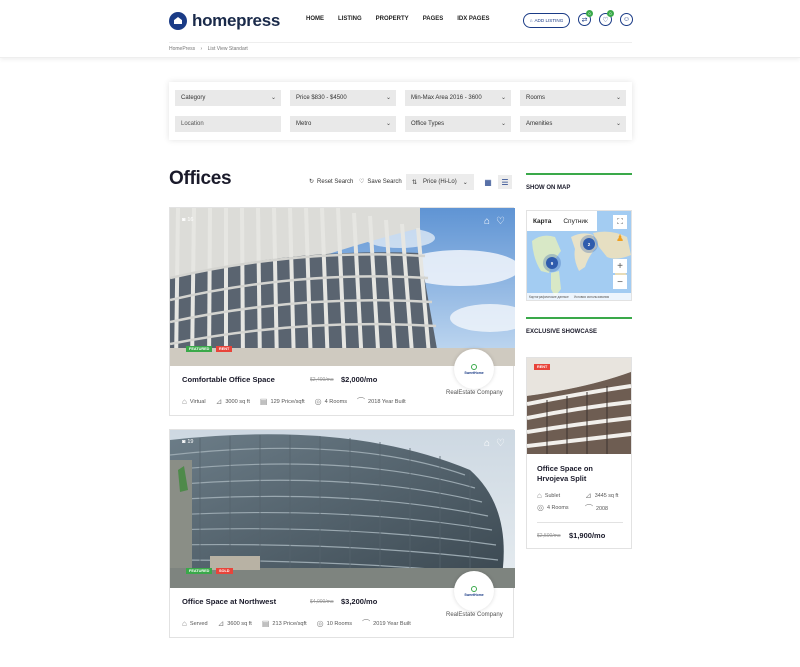  Describe the element at coordinates (575, 221) in the screenshot. I see `map-tab-satellite: Спутник` at that location.